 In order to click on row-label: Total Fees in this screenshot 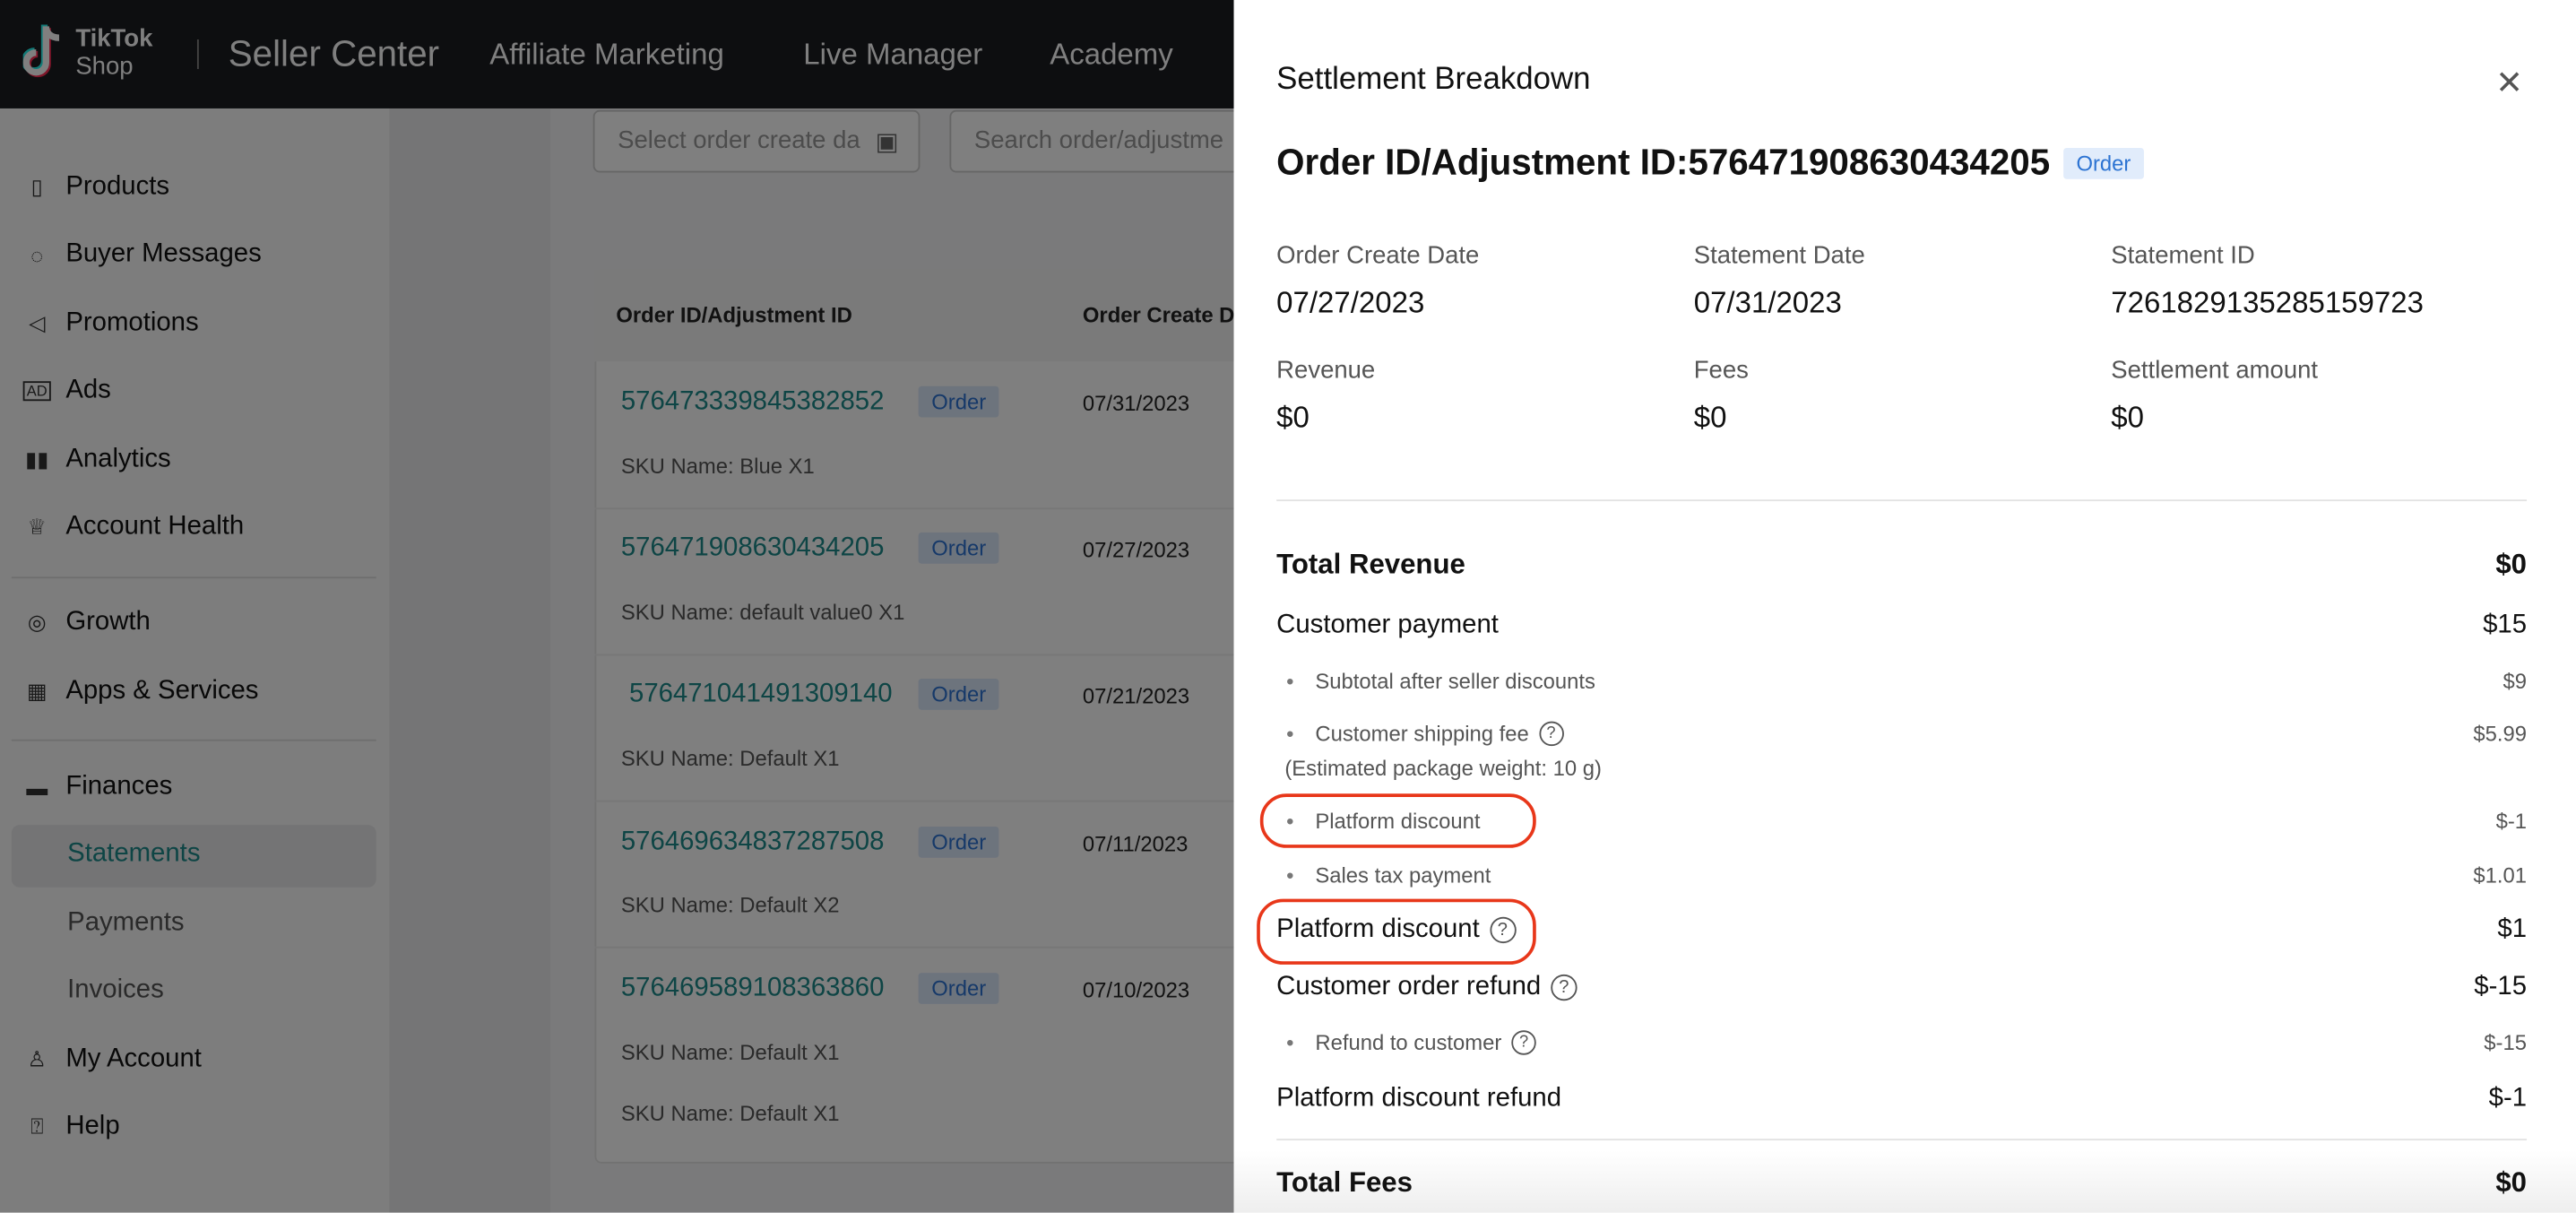, I will do `click(1344, 1182)`.